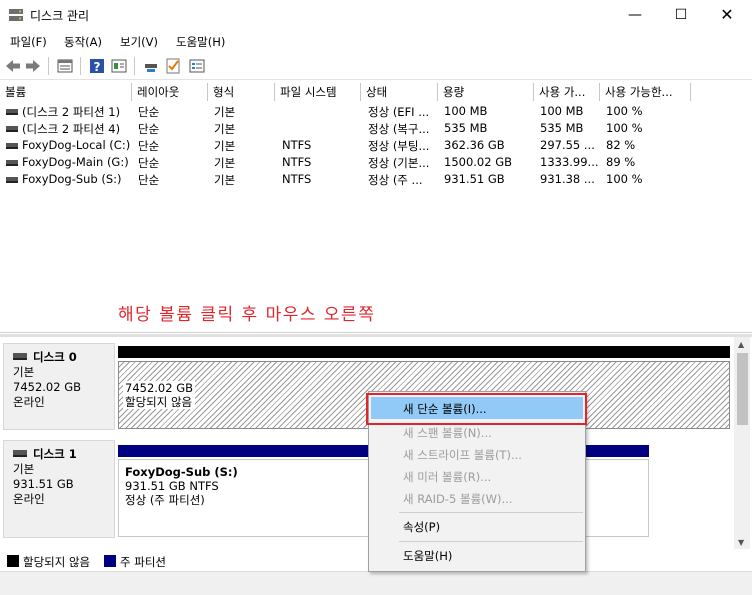 The height and width of the screenshot is (595, 752). Describe the element at coordinates (83, 42) in the screenshot. I see `menu-action: 동작(A)` at that location.